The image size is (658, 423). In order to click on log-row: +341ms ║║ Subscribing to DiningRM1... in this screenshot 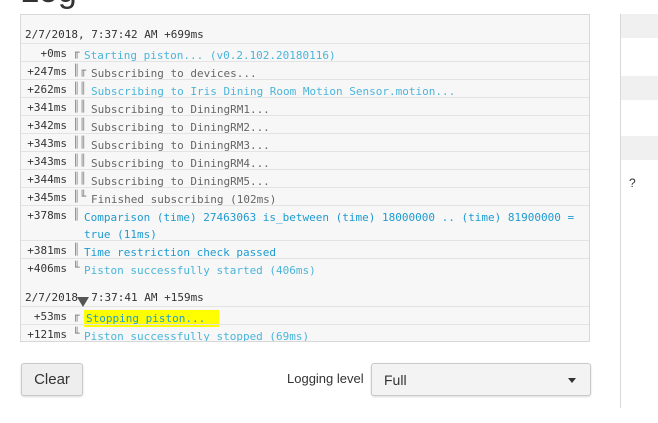, I will do `click(305, 106)`.